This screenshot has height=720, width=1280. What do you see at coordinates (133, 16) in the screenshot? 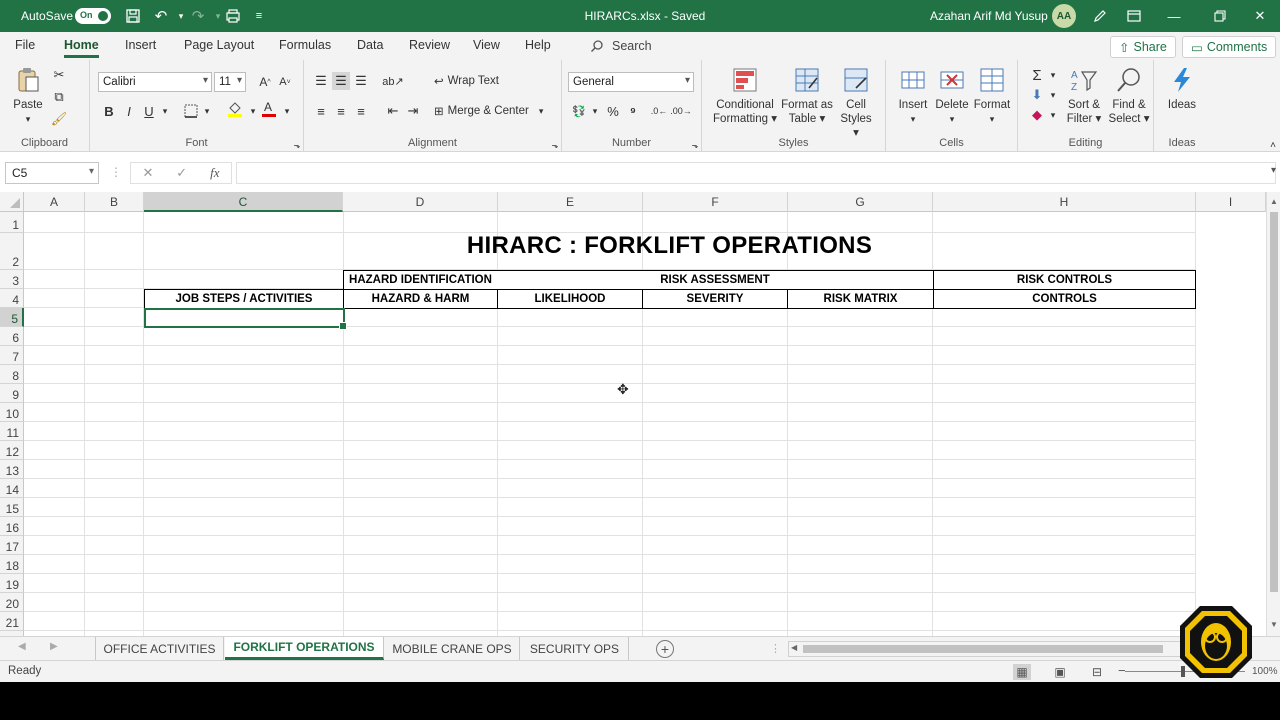
I see `save-icon` at bounding box center [133, 16].